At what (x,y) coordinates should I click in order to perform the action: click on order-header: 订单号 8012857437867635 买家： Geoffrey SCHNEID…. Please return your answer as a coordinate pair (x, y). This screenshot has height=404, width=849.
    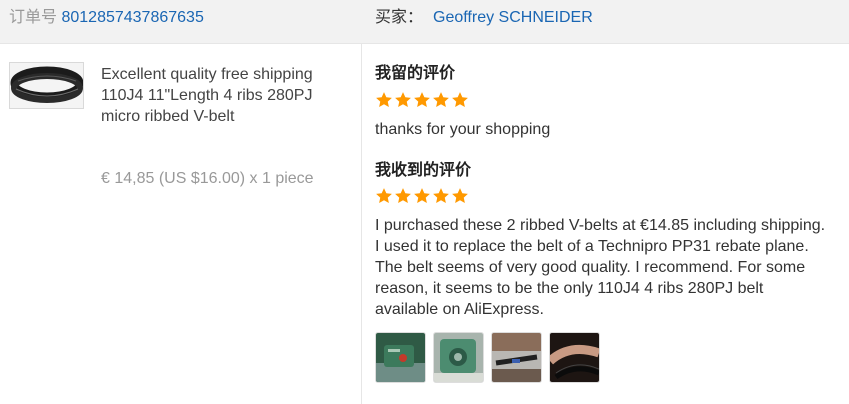
    Looking at the image, I should click on (424, 22).